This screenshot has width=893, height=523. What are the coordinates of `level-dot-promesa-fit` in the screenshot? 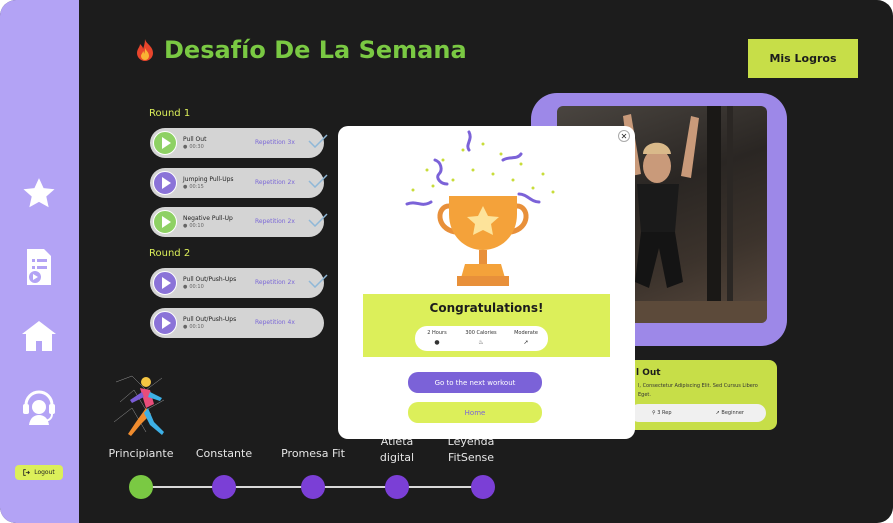 It's located at (313, 487).